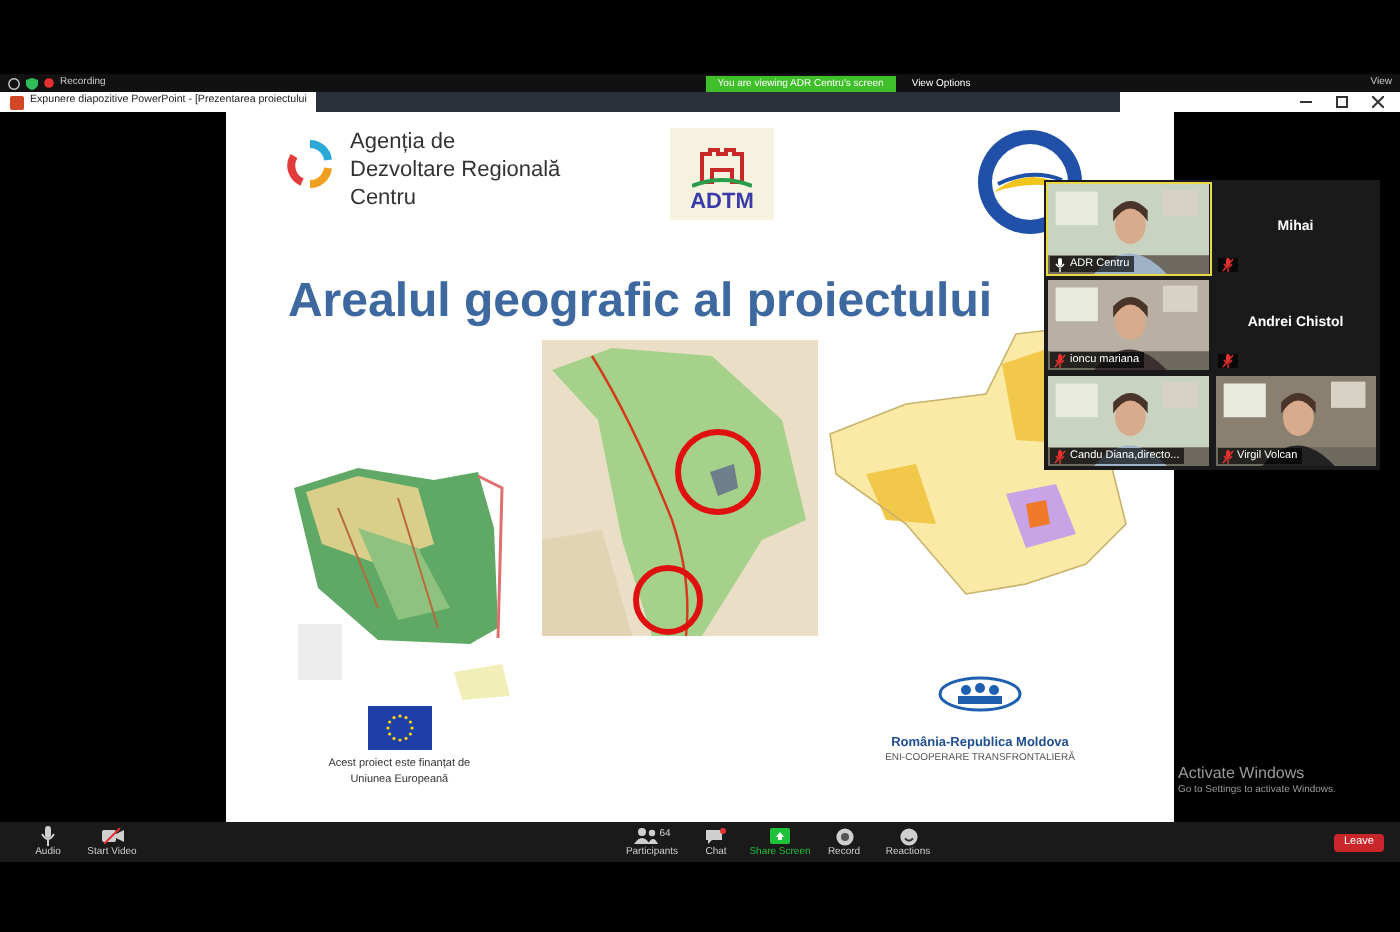 The width and height of the screenshot is (1400, 932). Describe the element at coordinates (310, 164) in the screenshot. I see `agency-logo-icon` at that location.